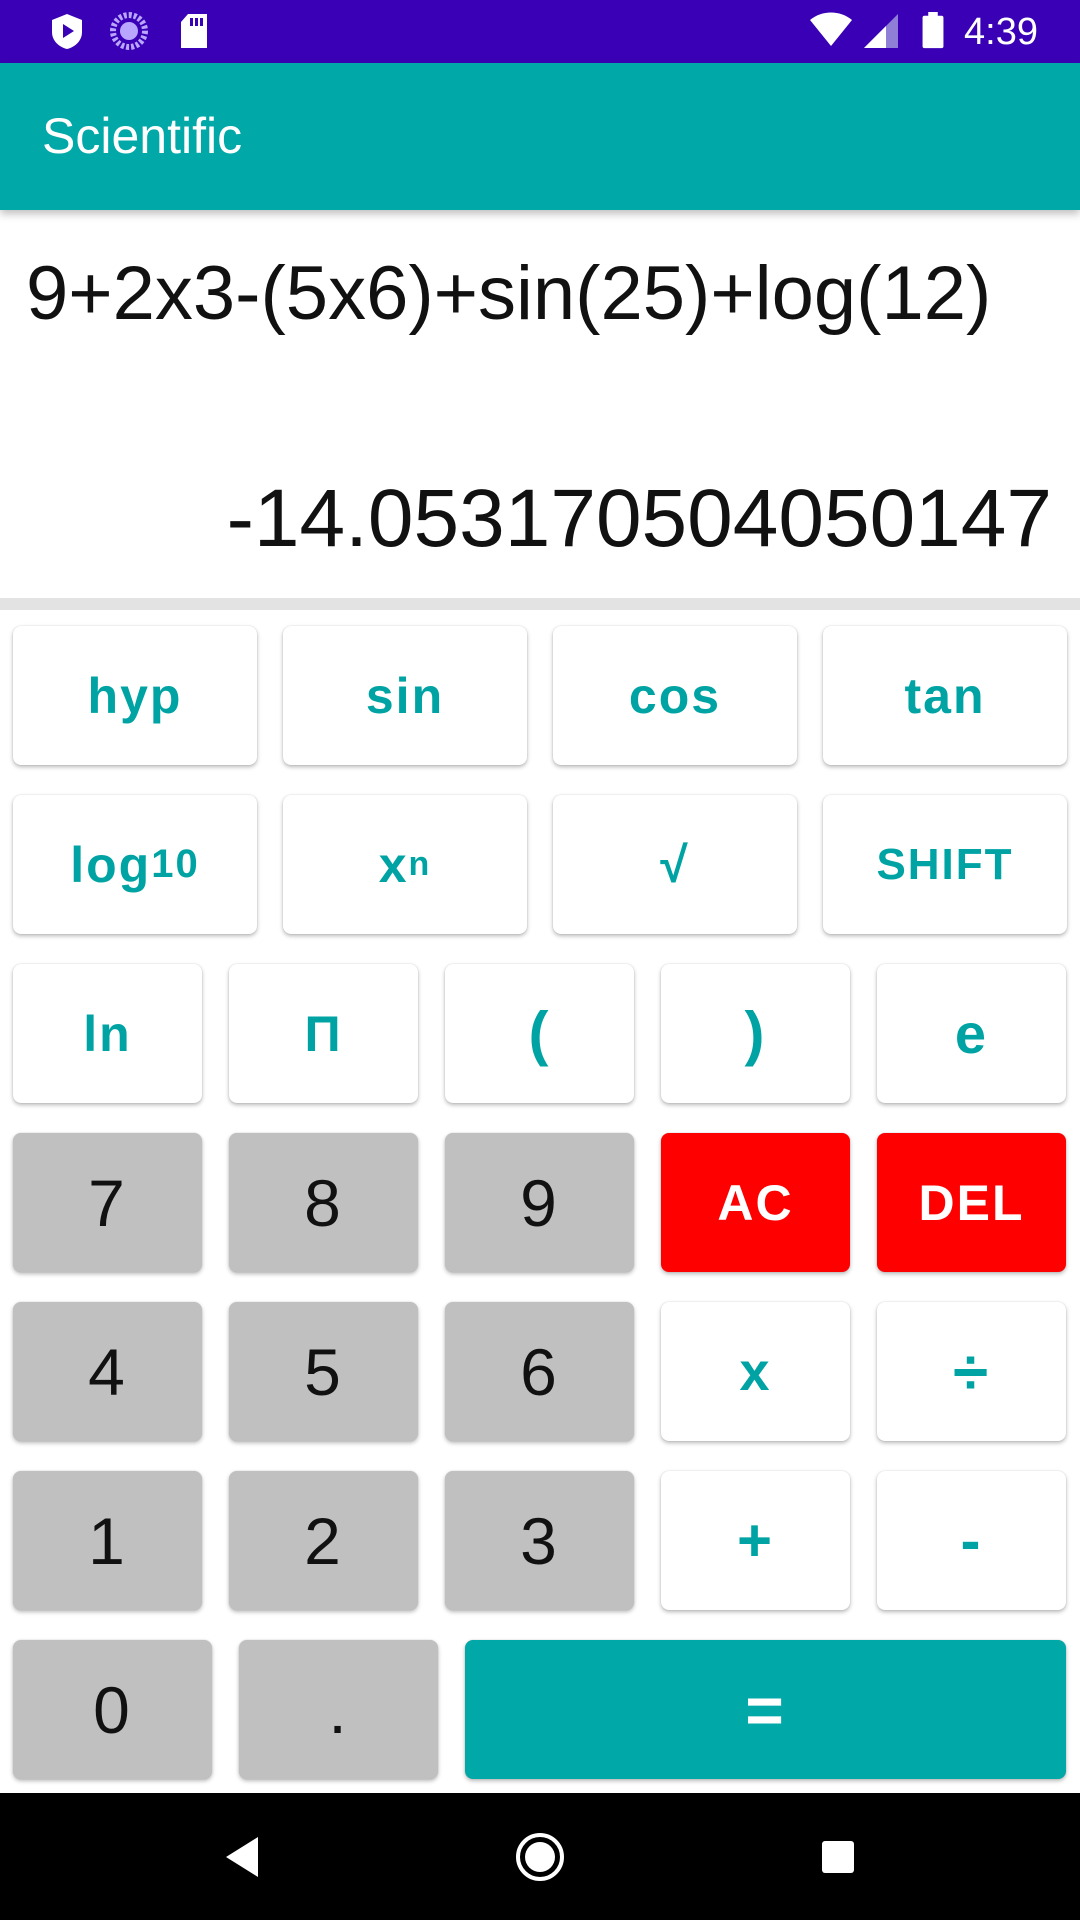 Image resolution: width=1080 pixels, height=1920 pixels. What do you see at coordinates (539, 1033) in the screenshot?
I see `open-paren-button: (` at bounding box center [539, 1033].